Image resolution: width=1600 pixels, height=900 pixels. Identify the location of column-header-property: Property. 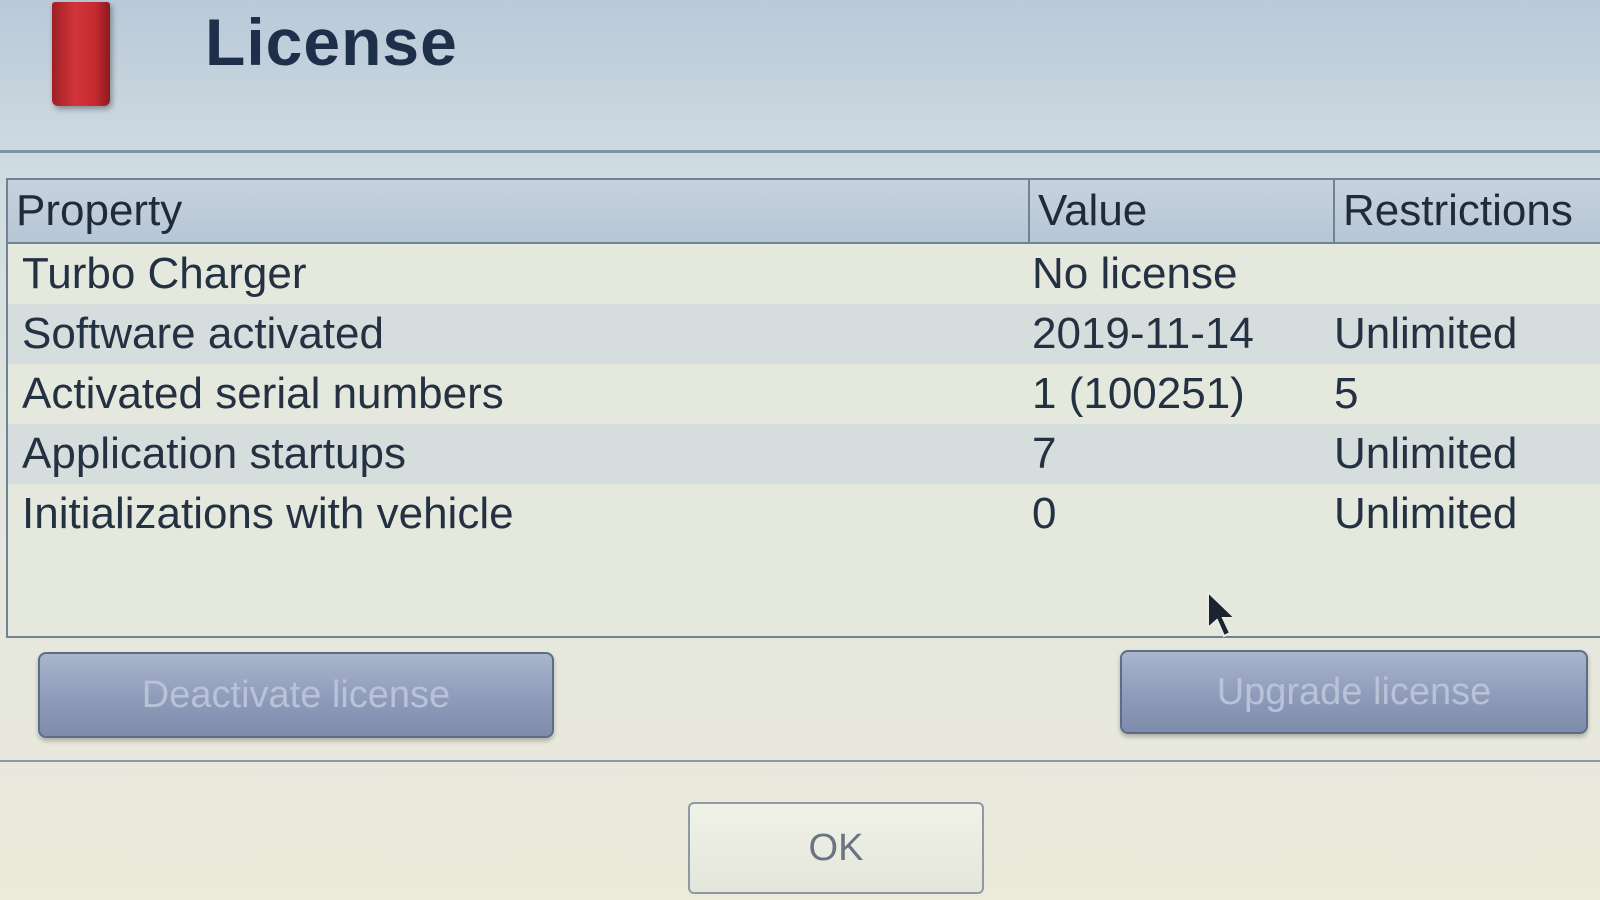
(518, 211).